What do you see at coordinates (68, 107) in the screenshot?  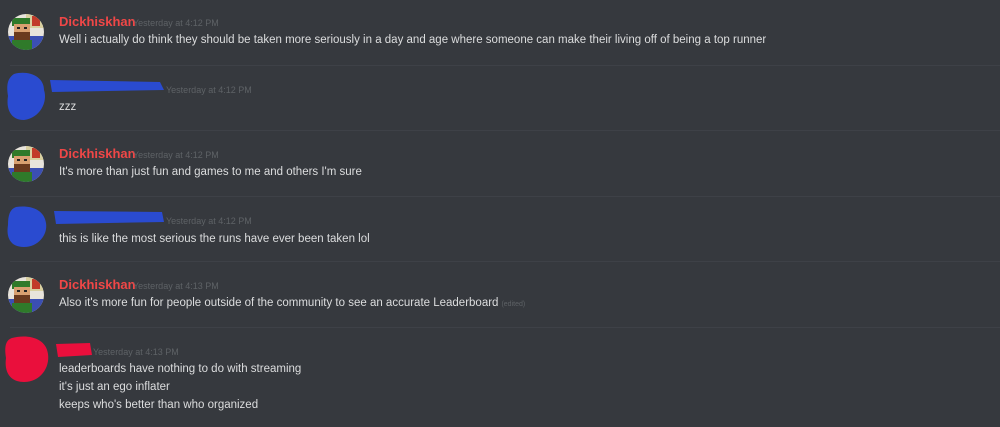 I see `message-text: zzz` at bounding box center [68, 107].